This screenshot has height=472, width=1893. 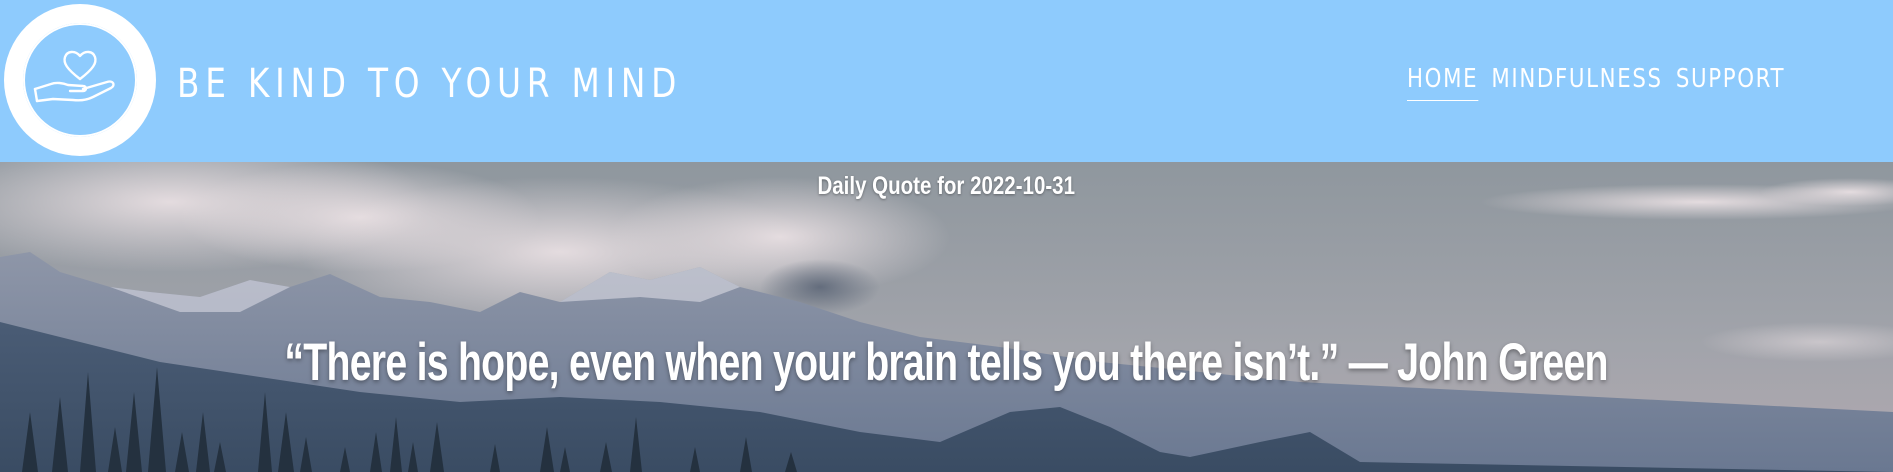 I want to click on site-logo, so click(x=80, y=80).